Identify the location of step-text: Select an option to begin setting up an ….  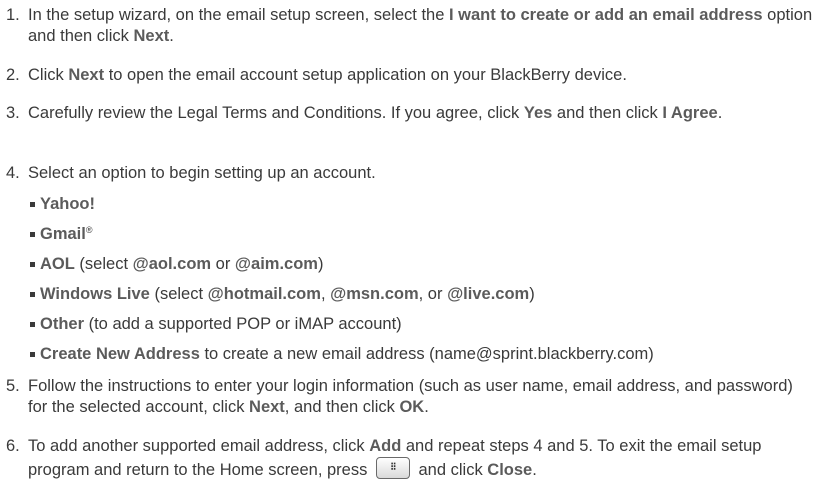
(202, 173).